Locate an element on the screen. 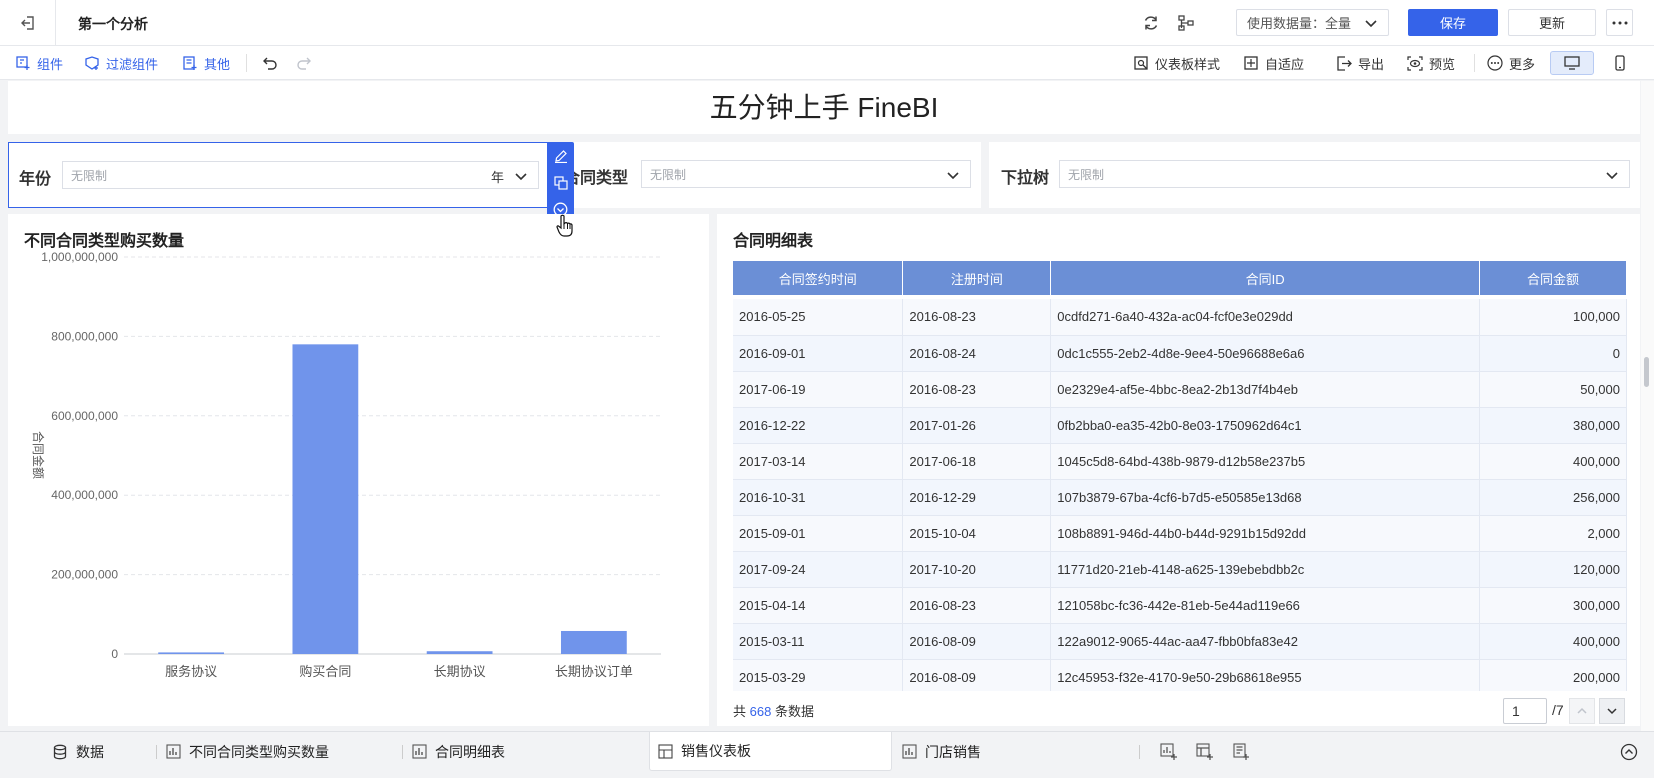 The image size is (1654, 778). component-label: 组件 is located at coordinates (50, 64).